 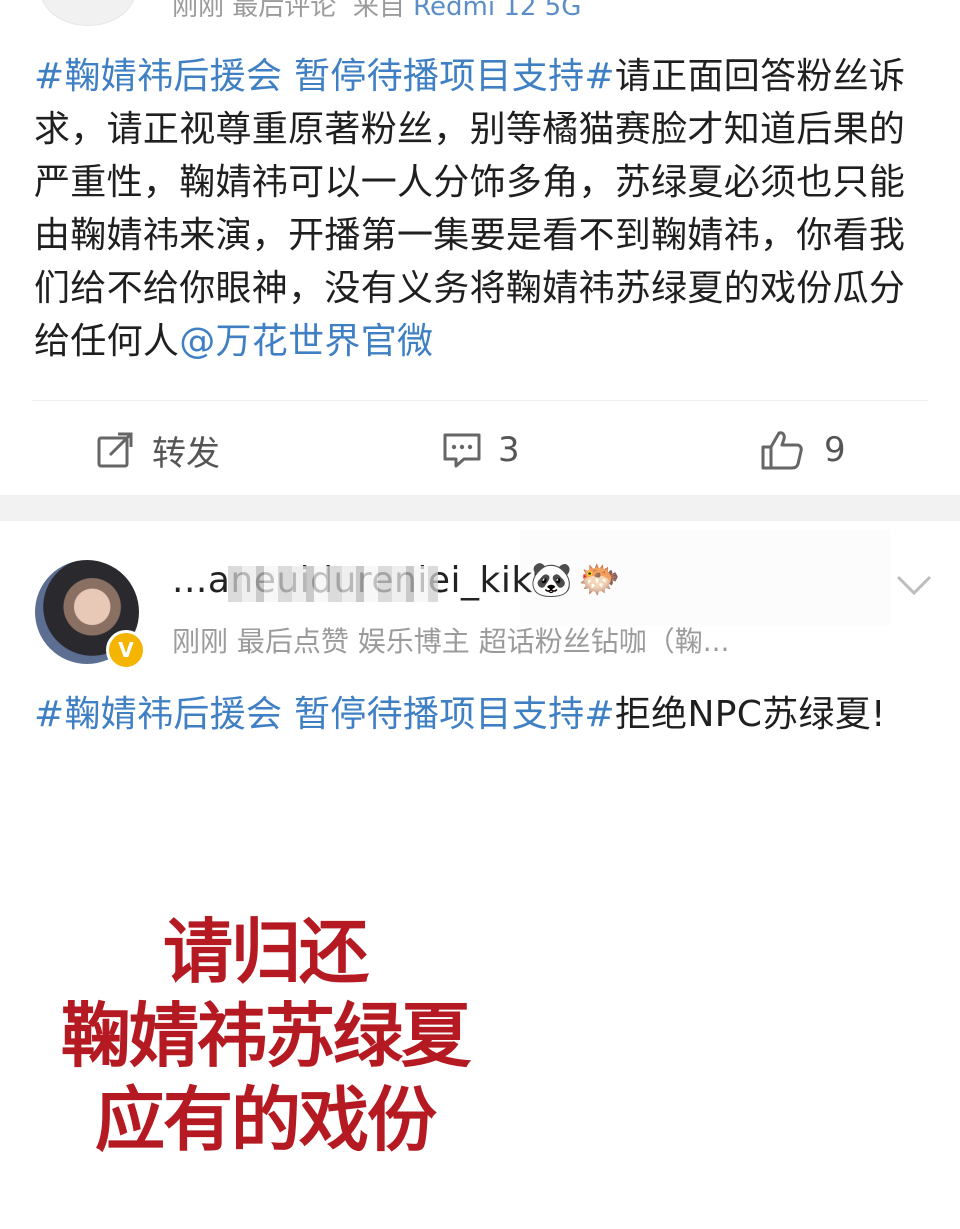 What do you see at coordinates (266, 952) in the screenshot?
I see `image-line: 请归还` at bounding box center [266, 952].